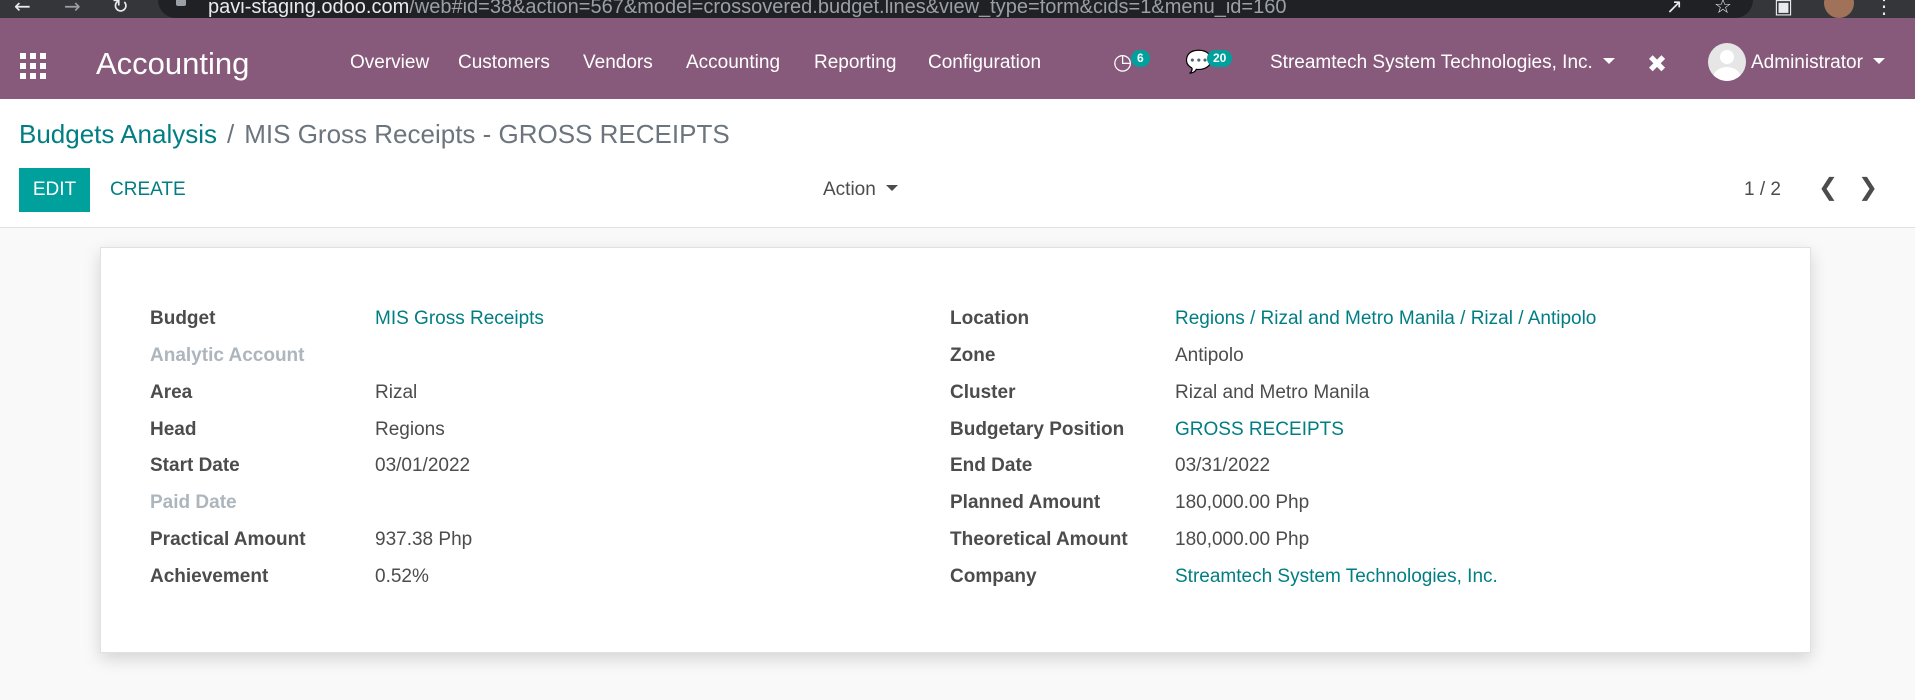  What do you see at coordinates (973, 355) in the screenshot?
I see `field-label: Zone` at bounding box center [973, 355].